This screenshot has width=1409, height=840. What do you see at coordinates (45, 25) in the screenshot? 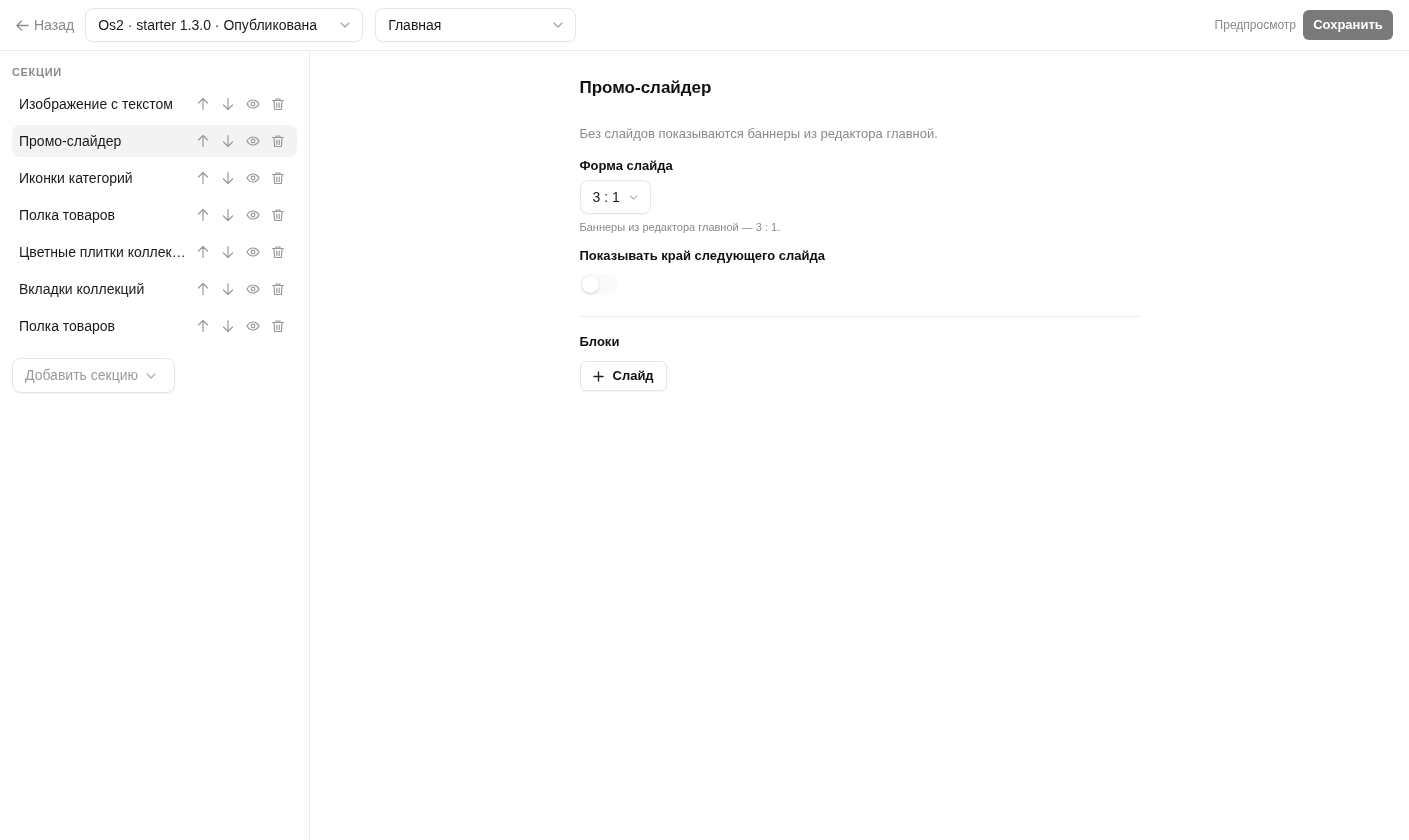
I see `back-link: Назад` at bounding box center [45, 25].